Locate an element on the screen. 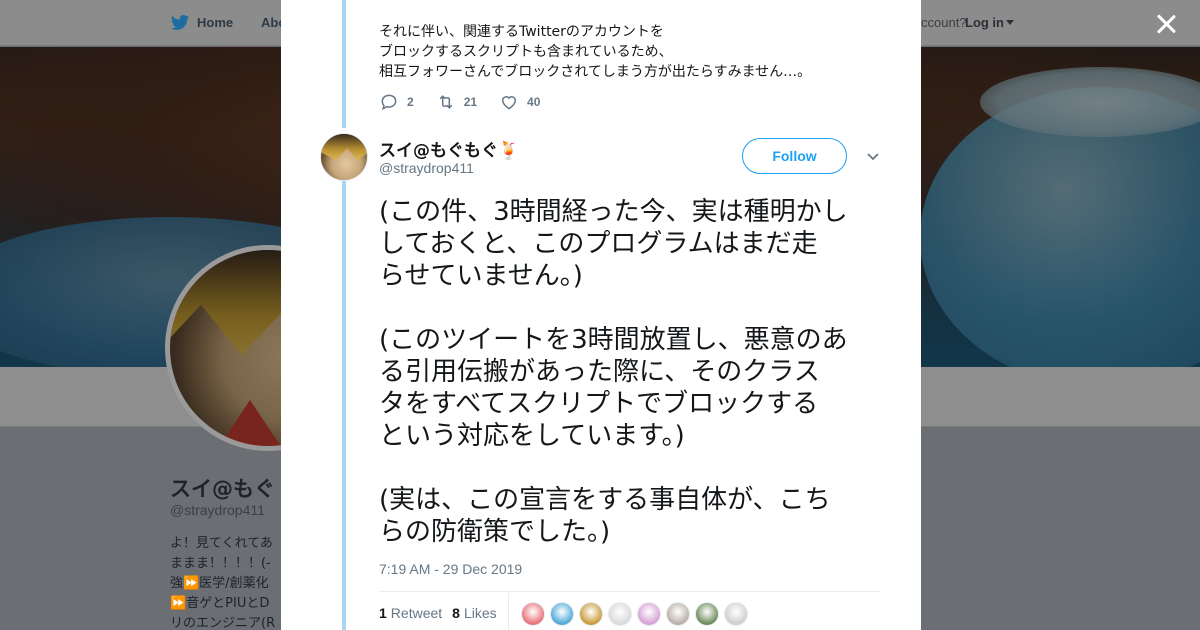  nav-home-link: Home is located at coordinates (215, 22).